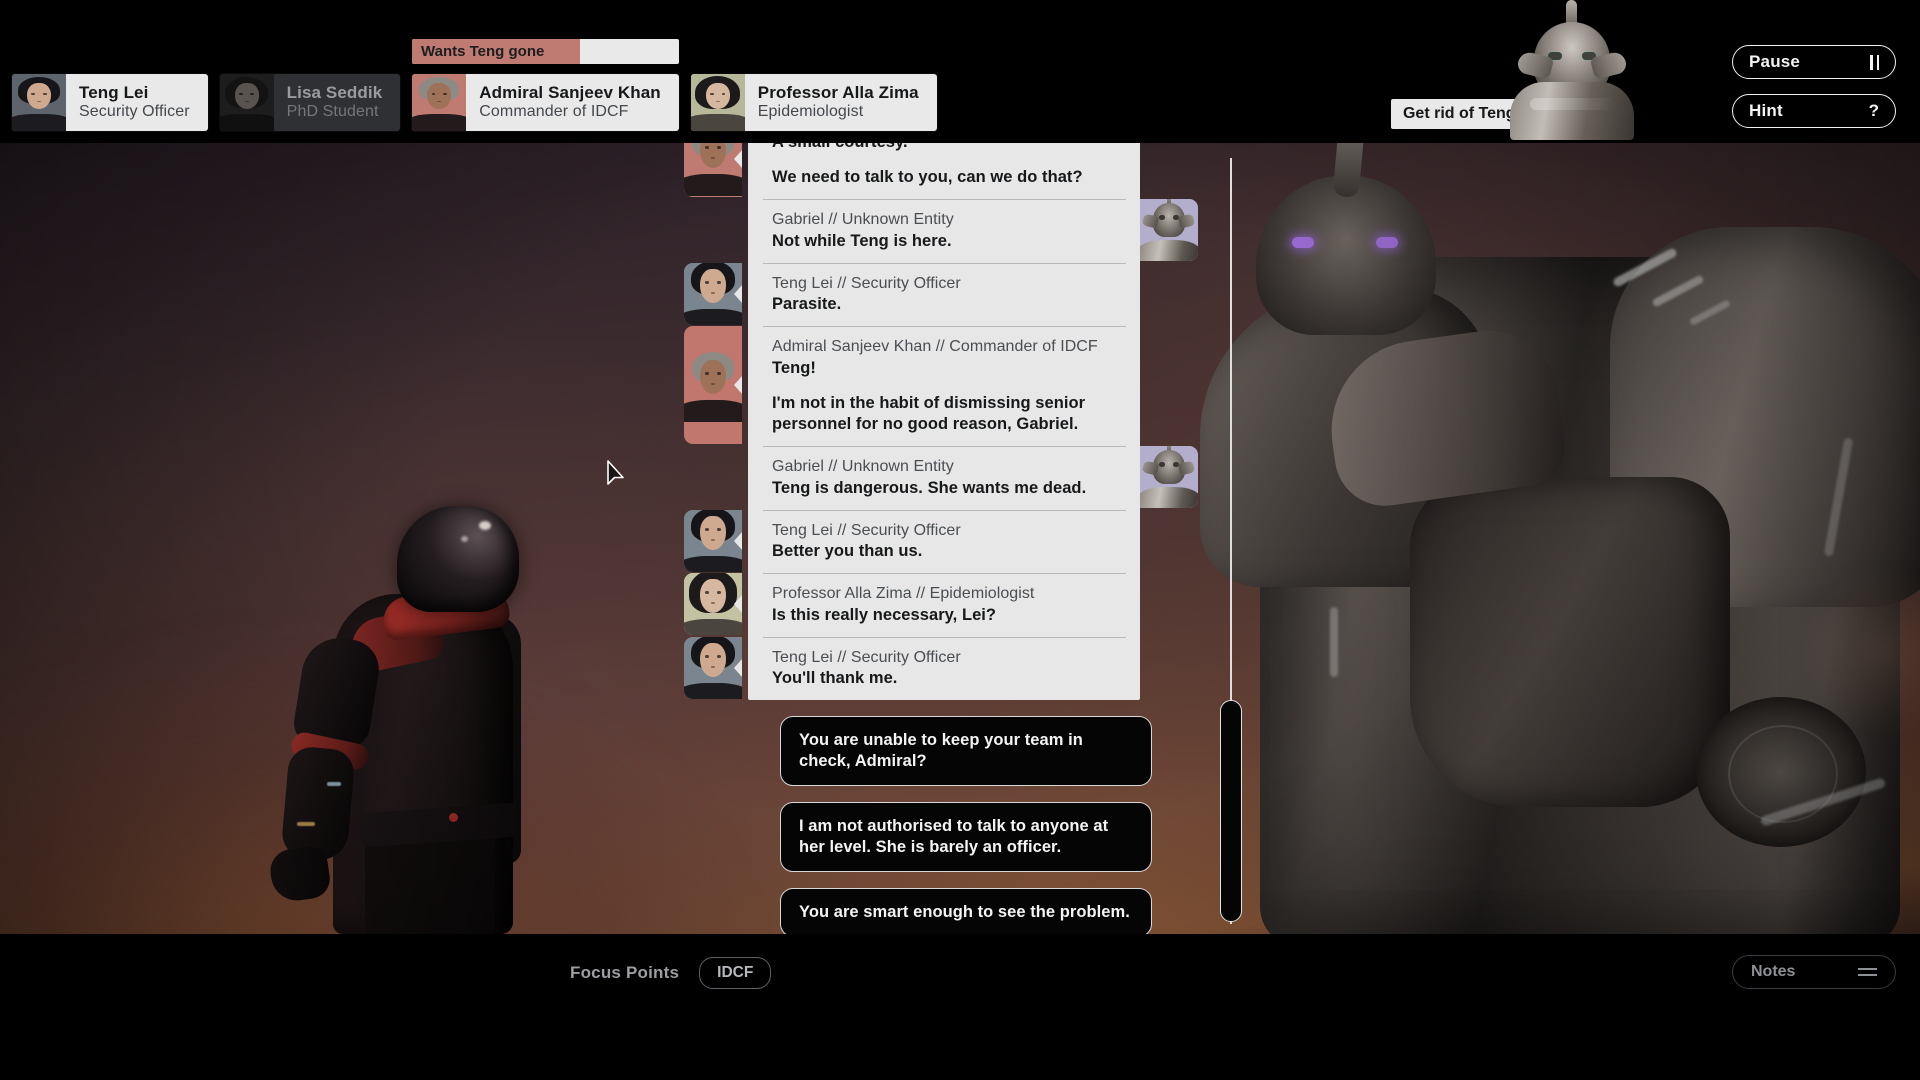 The height and width of the screenshot is (1080, 1920). Describe the element at coordinates (334, 93) in the screenshot. I see `character-name: Lisa Seddik` at that location.